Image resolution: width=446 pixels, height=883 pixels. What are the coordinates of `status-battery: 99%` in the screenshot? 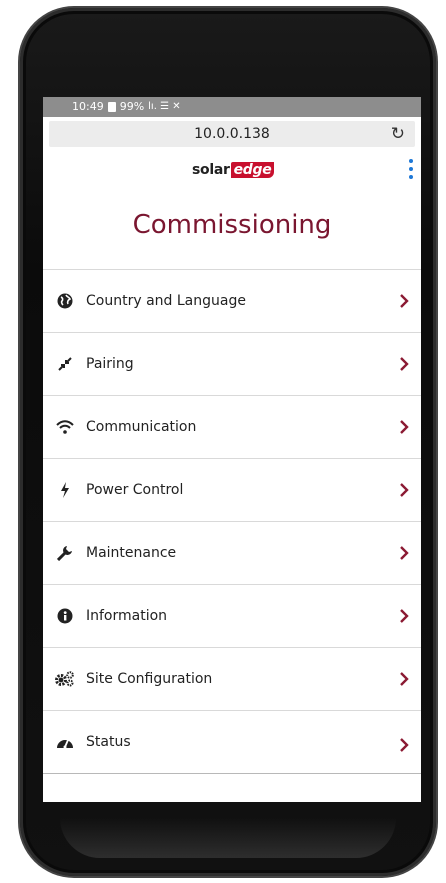 It's located at (132, 106).